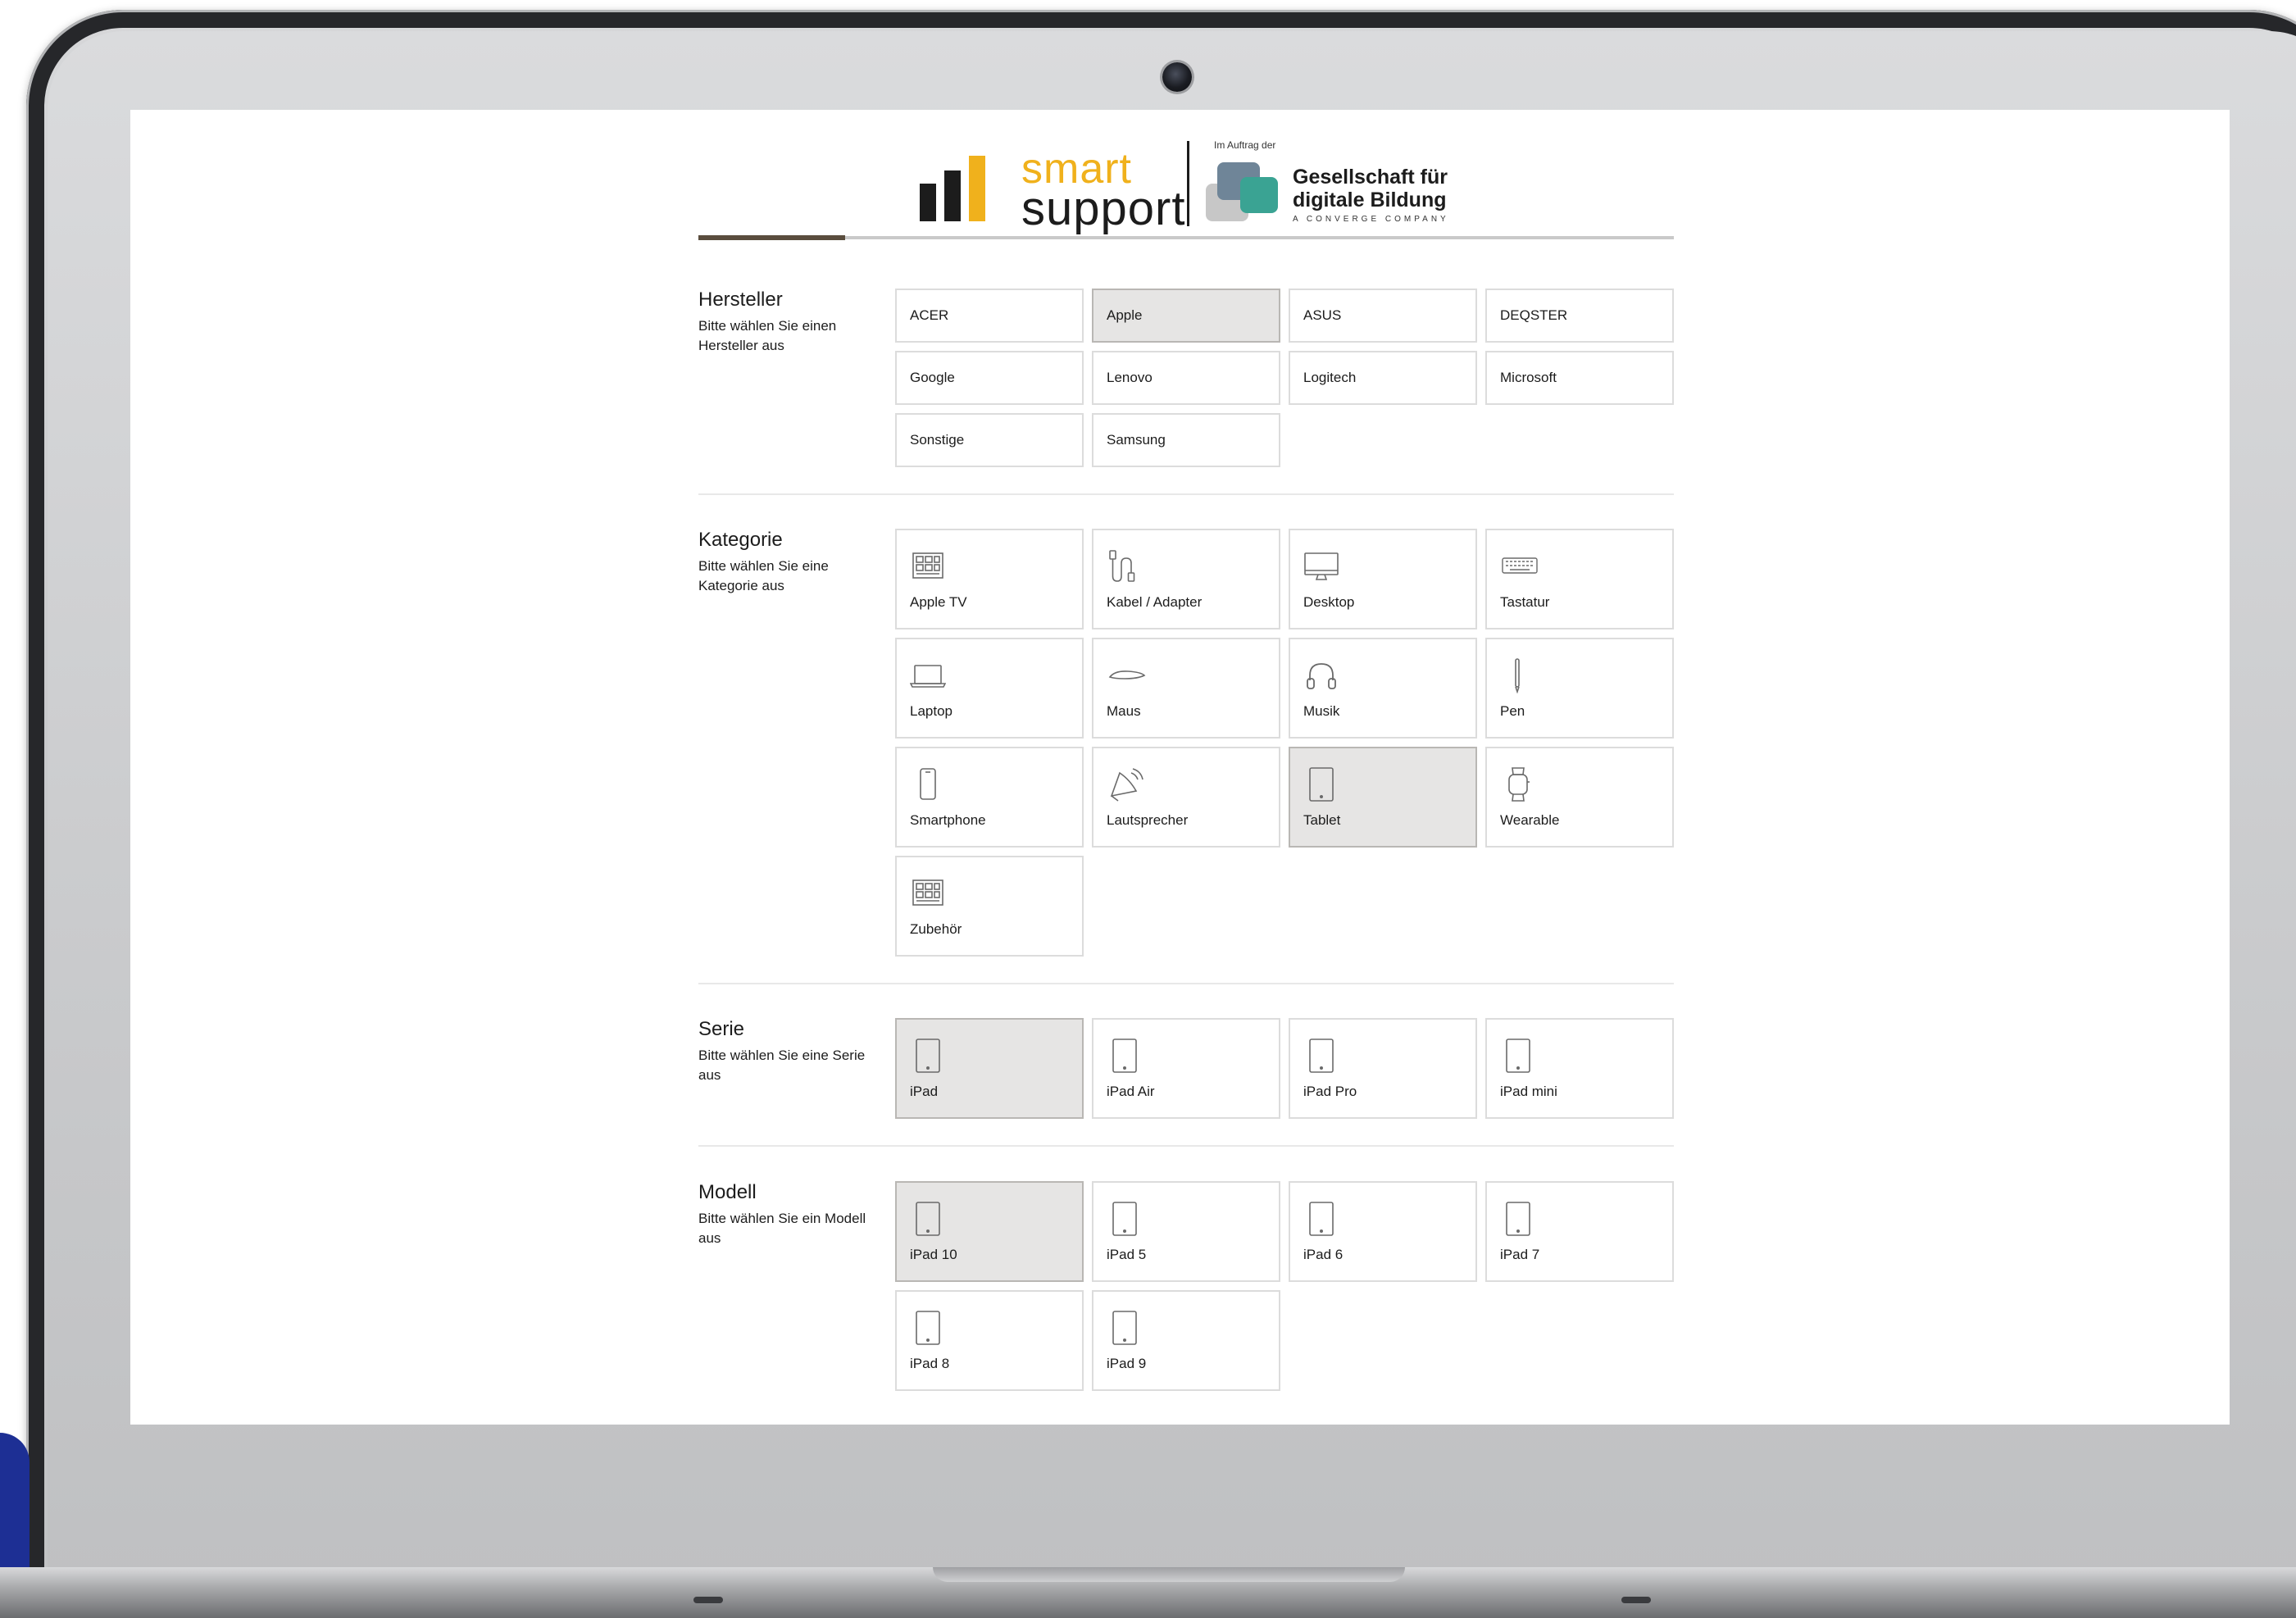  What do you see at coordinates (1579, 579) in the screenshot?
I see `option-tastatur: Tastatur` at bounding box center [1579, 579].